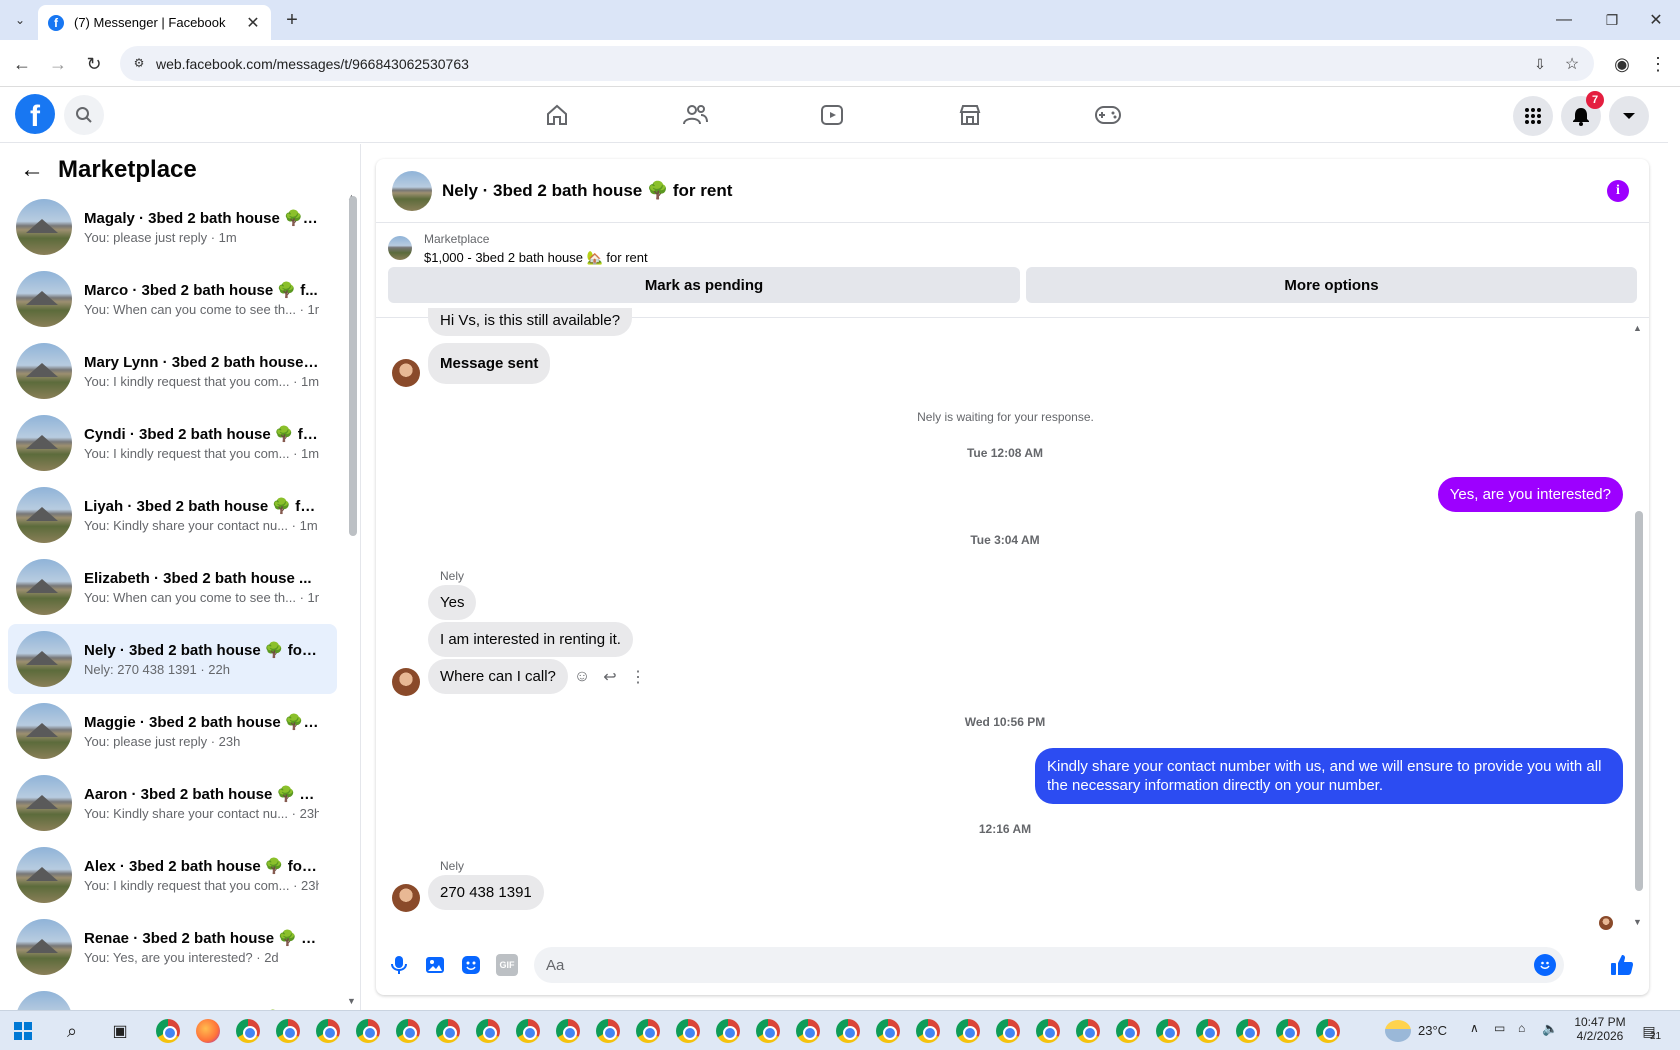 The height and width of the screenshot is (1050, 1680). Describe the element at coordinates (489, 363) in the screenshot. I see `message-sent-bubble: Message sent` at that location.